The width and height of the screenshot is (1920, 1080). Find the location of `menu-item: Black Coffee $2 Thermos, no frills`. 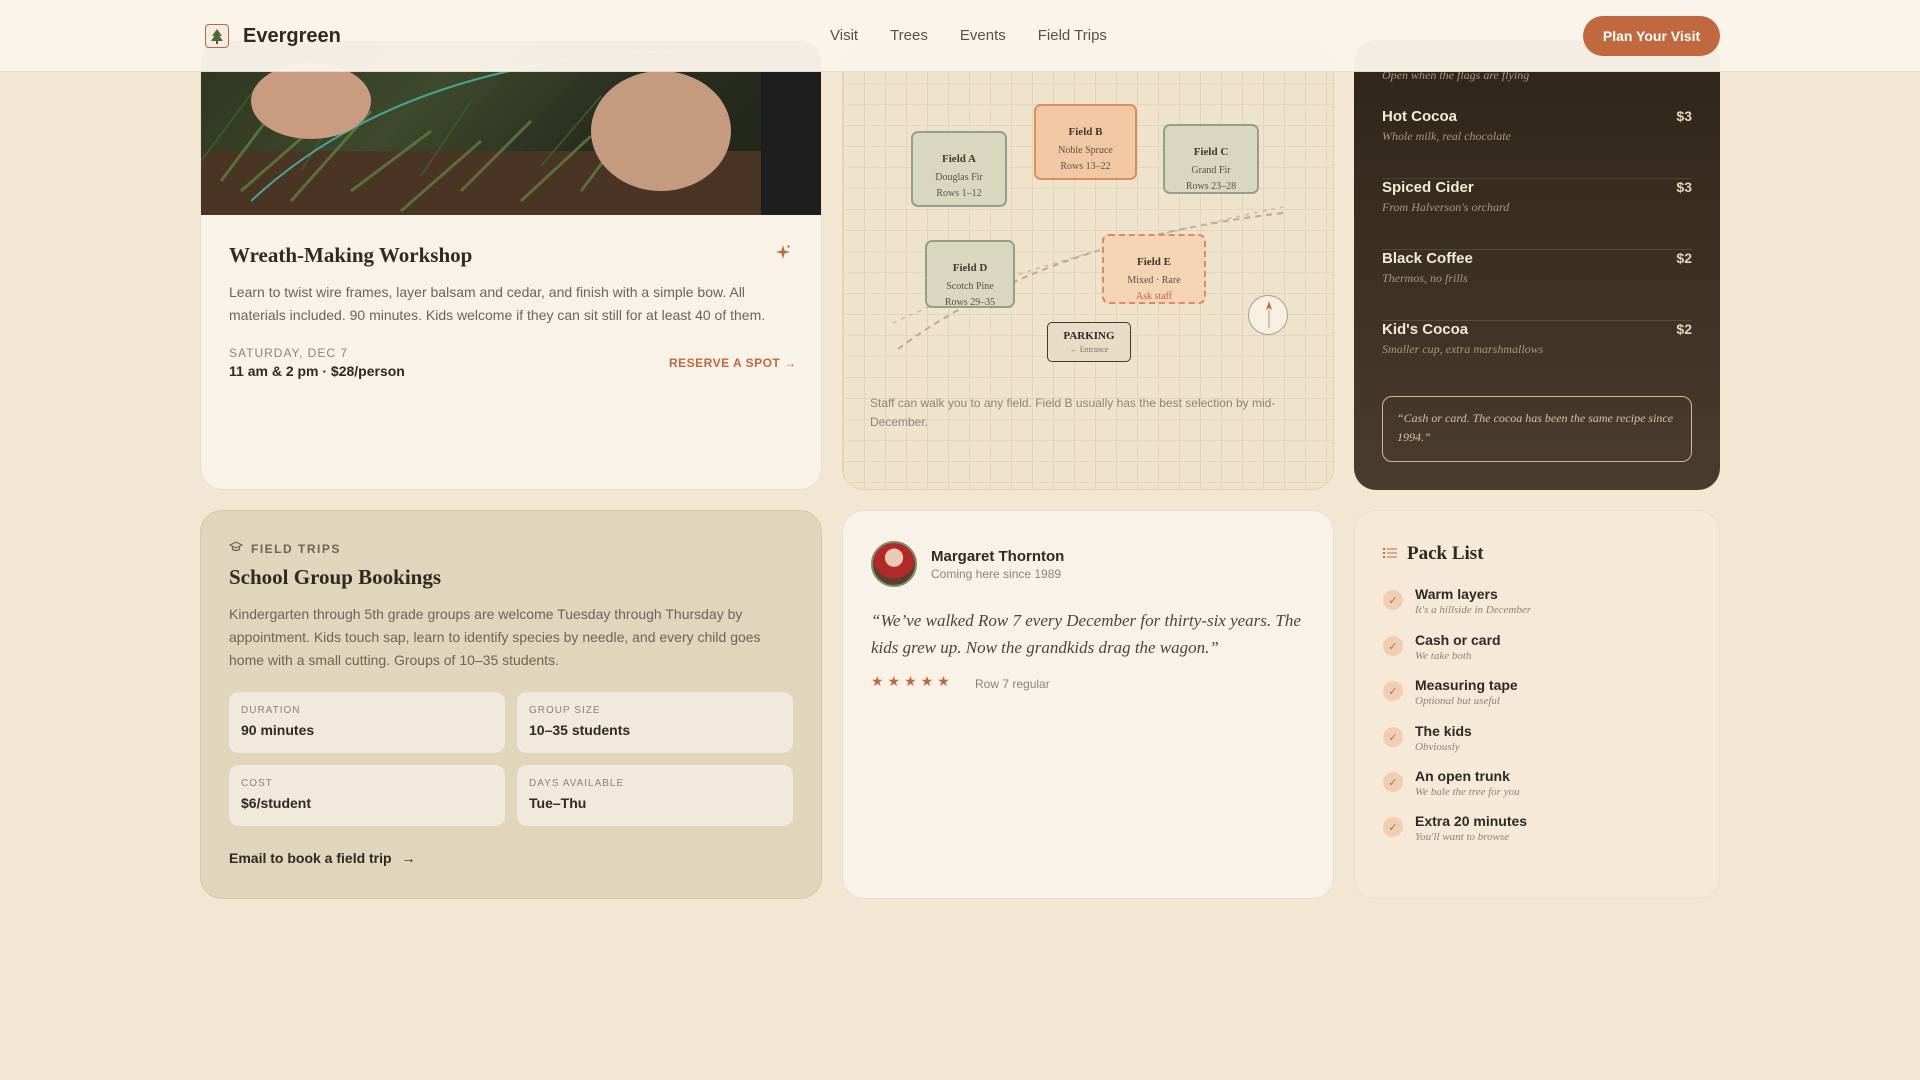

menu-item: Black Coffee $2 Thermos, no frills is located at coordinates (1537, 285).